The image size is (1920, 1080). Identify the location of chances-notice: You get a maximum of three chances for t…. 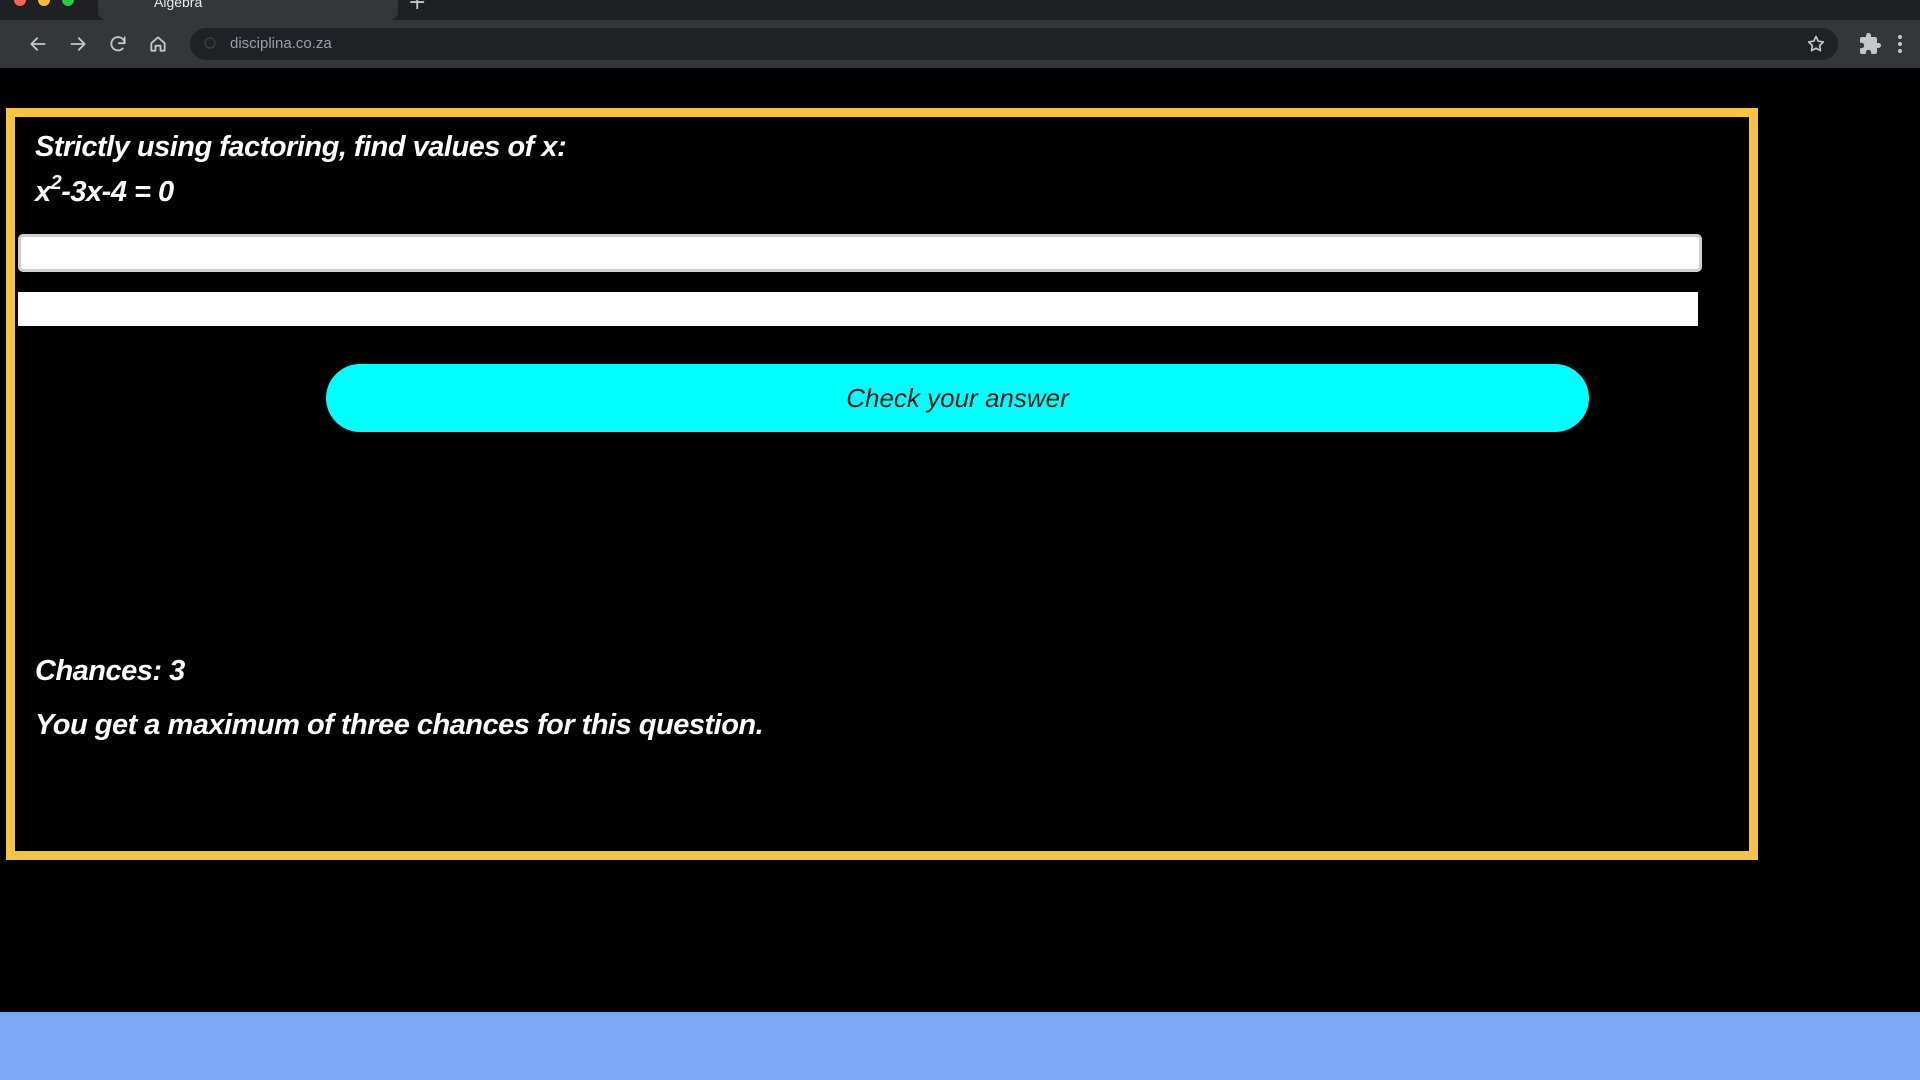
(399, 725).